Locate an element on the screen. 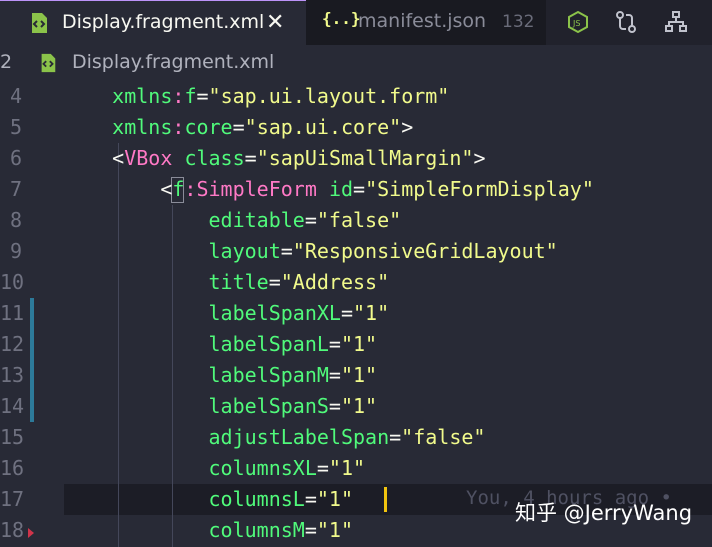 This screenshot has height=547, width=712. code-text: labelSpanS="1" is located at coordinates (221, 406).